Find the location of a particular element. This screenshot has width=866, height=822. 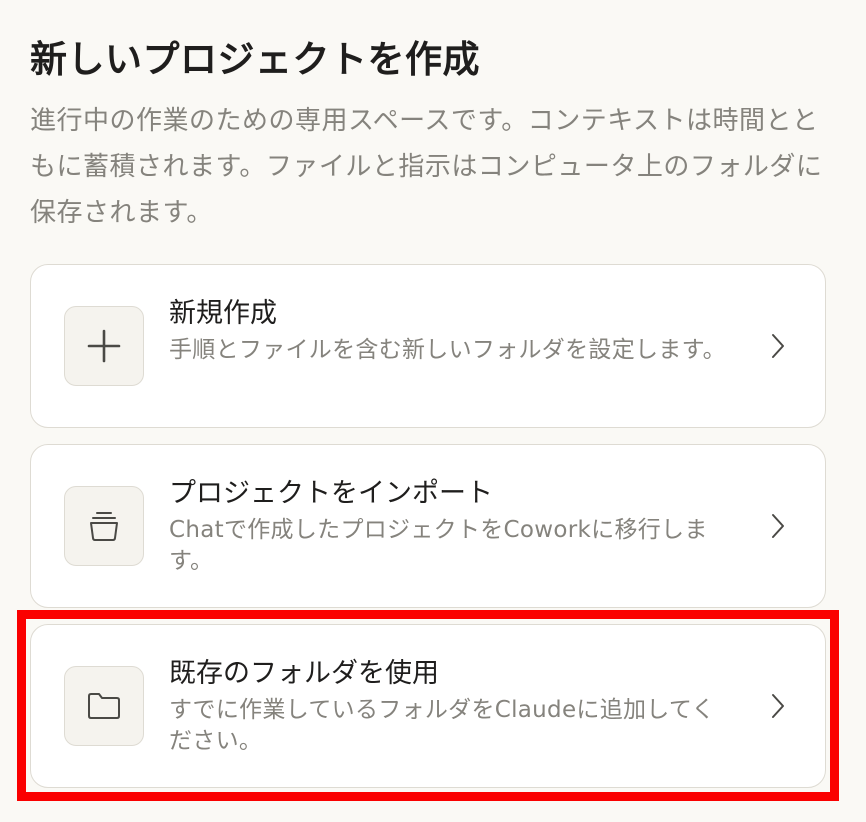

option-description: Chatで作成したプロジェクトをCoworkに移行します。 is located at coordinates (438, 545).